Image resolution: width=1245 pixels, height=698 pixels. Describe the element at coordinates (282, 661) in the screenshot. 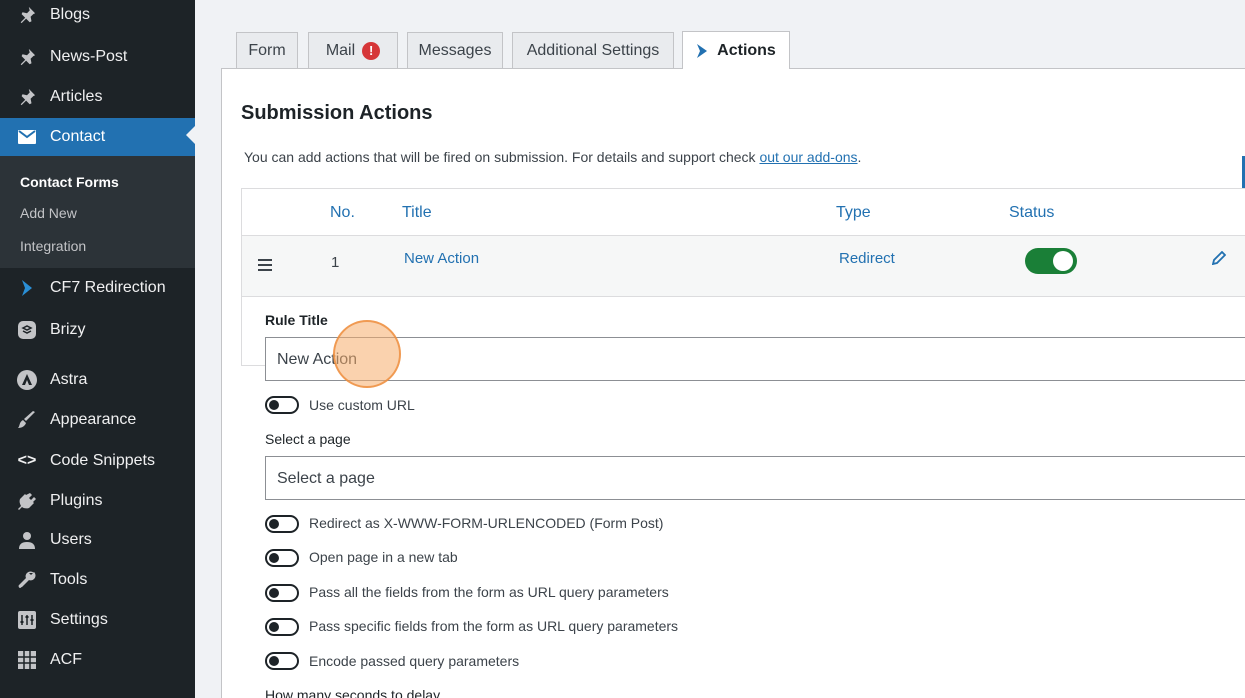

I see `encode-params-toggle` at that location.